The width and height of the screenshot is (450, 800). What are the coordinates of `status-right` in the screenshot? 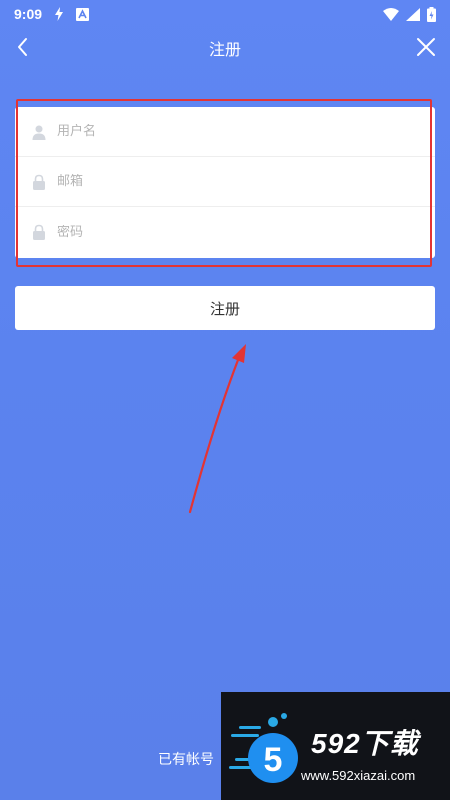 It's located at (409, 14).